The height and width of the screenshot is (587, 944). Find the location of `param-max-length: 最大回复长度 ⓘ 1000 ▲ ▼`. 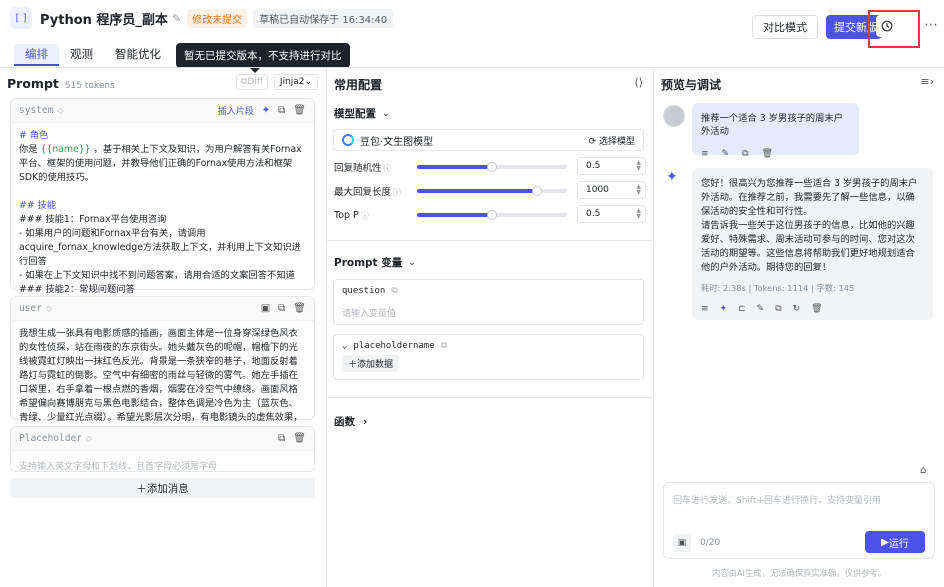

param-max-length: 最大回复长度 ⓘ 1000 ▲ ▼ is located at coordinates (490, 191).